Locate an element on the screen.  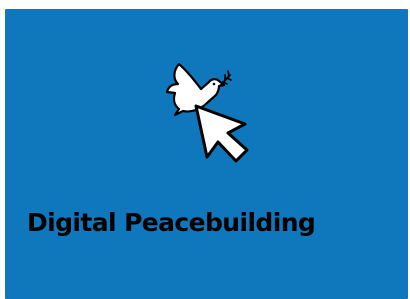
mouse-cursor-icon is located at coordinates (221, 133).